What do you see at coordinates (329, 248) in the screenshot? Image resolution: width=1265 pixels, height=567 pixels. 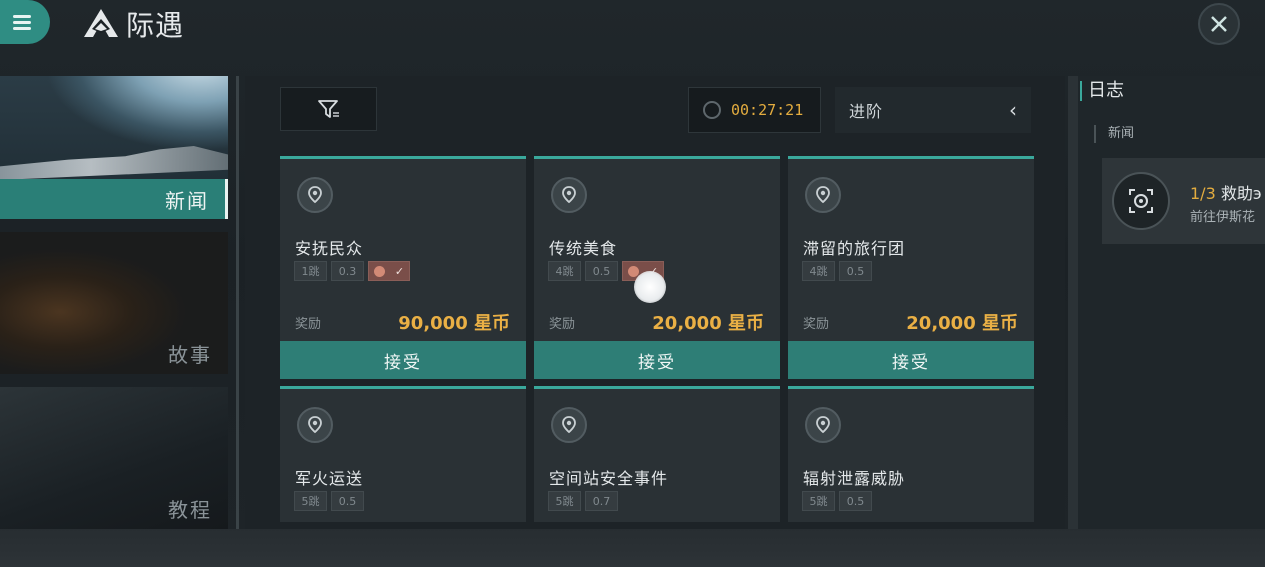 I see `mission-name: 安抚民众` at bounding box center [329, 248].